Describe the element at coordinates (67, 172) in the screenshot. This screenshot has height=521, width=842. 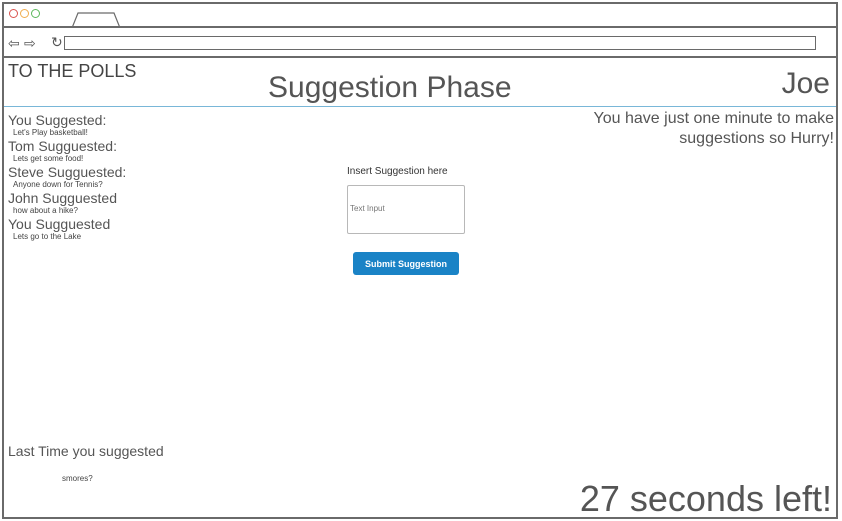
I see `suggester-label: Steve Sugguested:` at that location.